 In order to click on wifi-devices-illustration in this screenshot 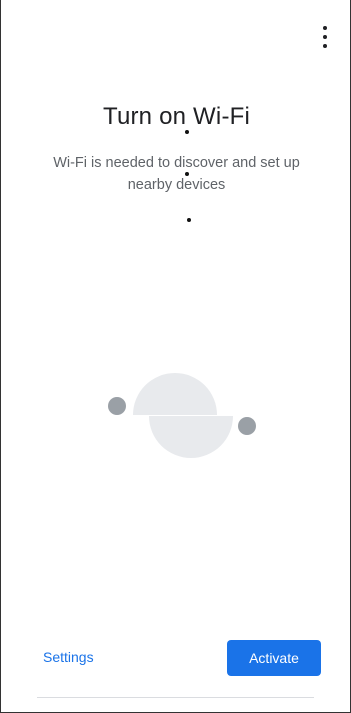, I will do `click(182, 415)`.